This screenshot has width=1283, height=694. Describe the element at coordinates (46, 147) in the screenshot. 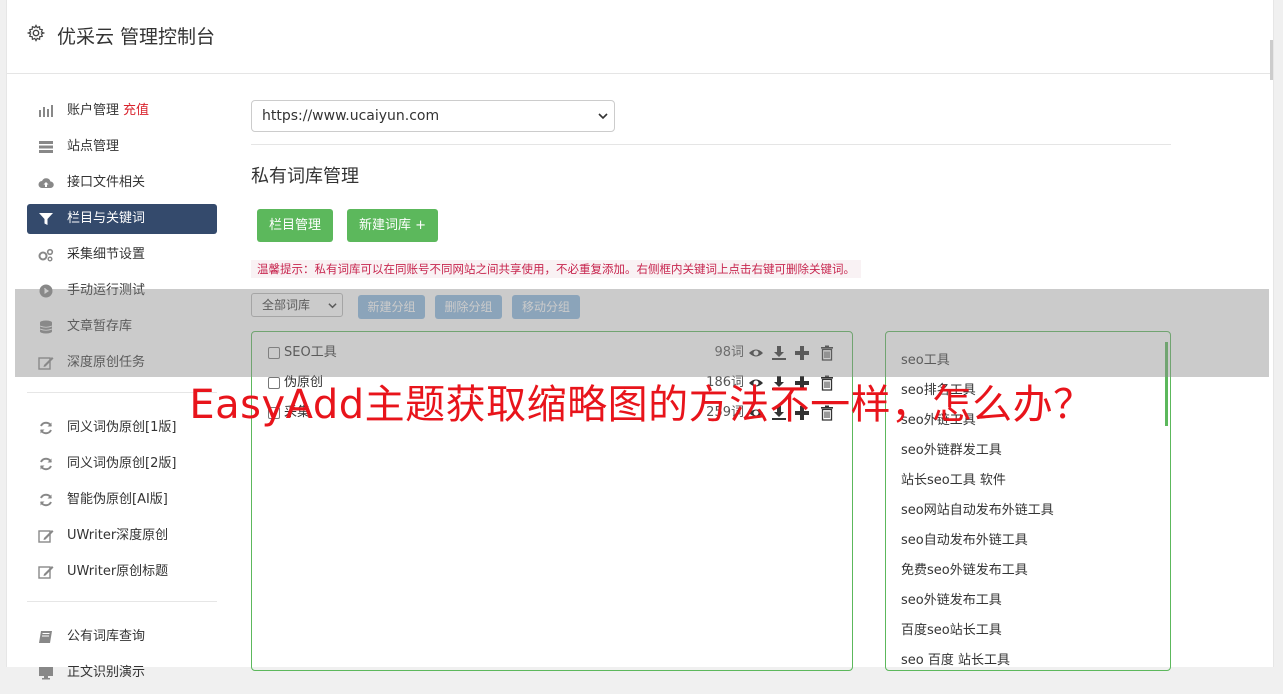

I see `server-icon` at that location.